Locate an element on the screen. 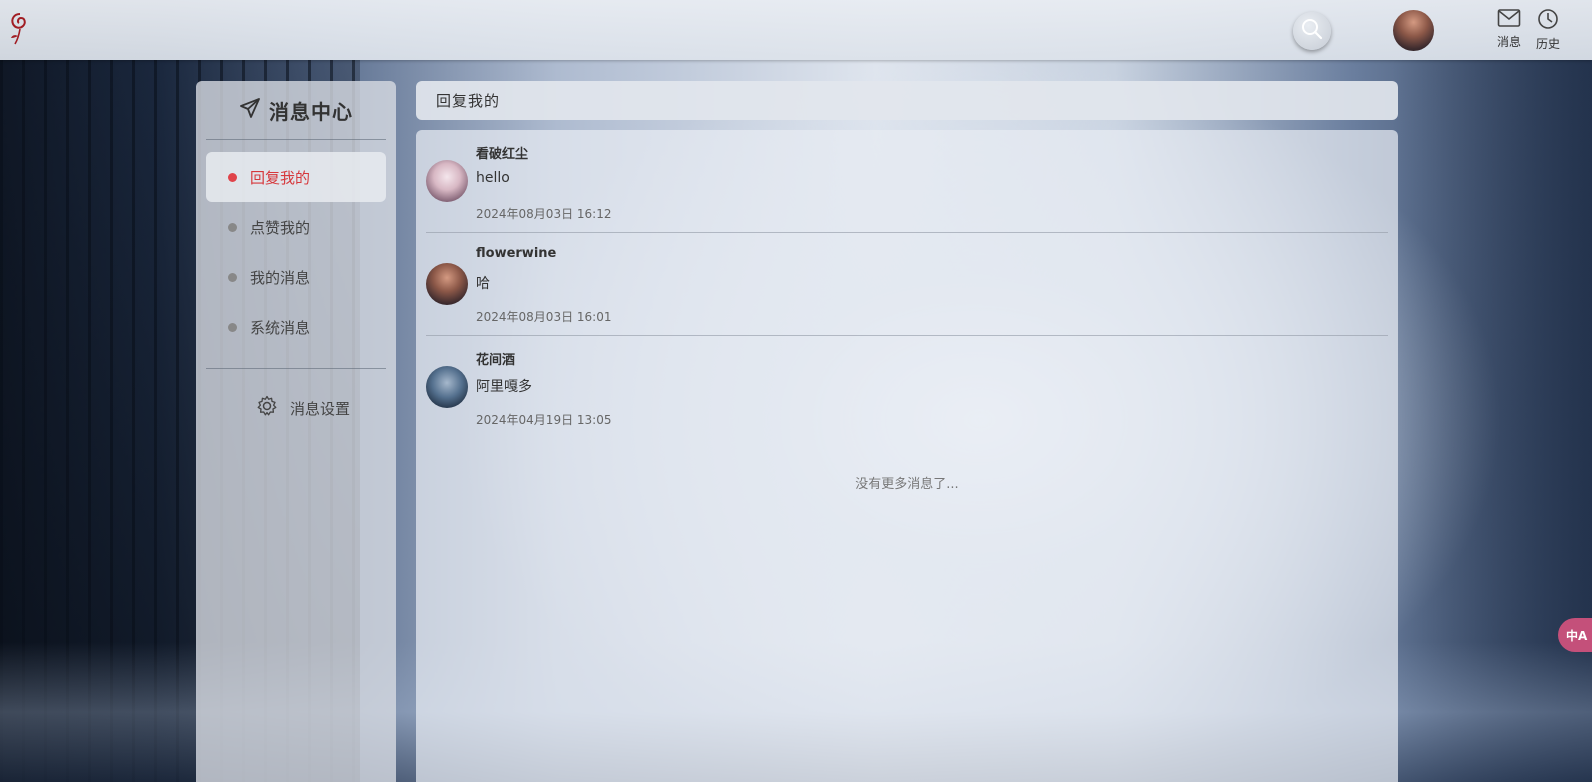 This screenshot has height=782, width=1592. message-text: hello is located at coordinates (493, 178).